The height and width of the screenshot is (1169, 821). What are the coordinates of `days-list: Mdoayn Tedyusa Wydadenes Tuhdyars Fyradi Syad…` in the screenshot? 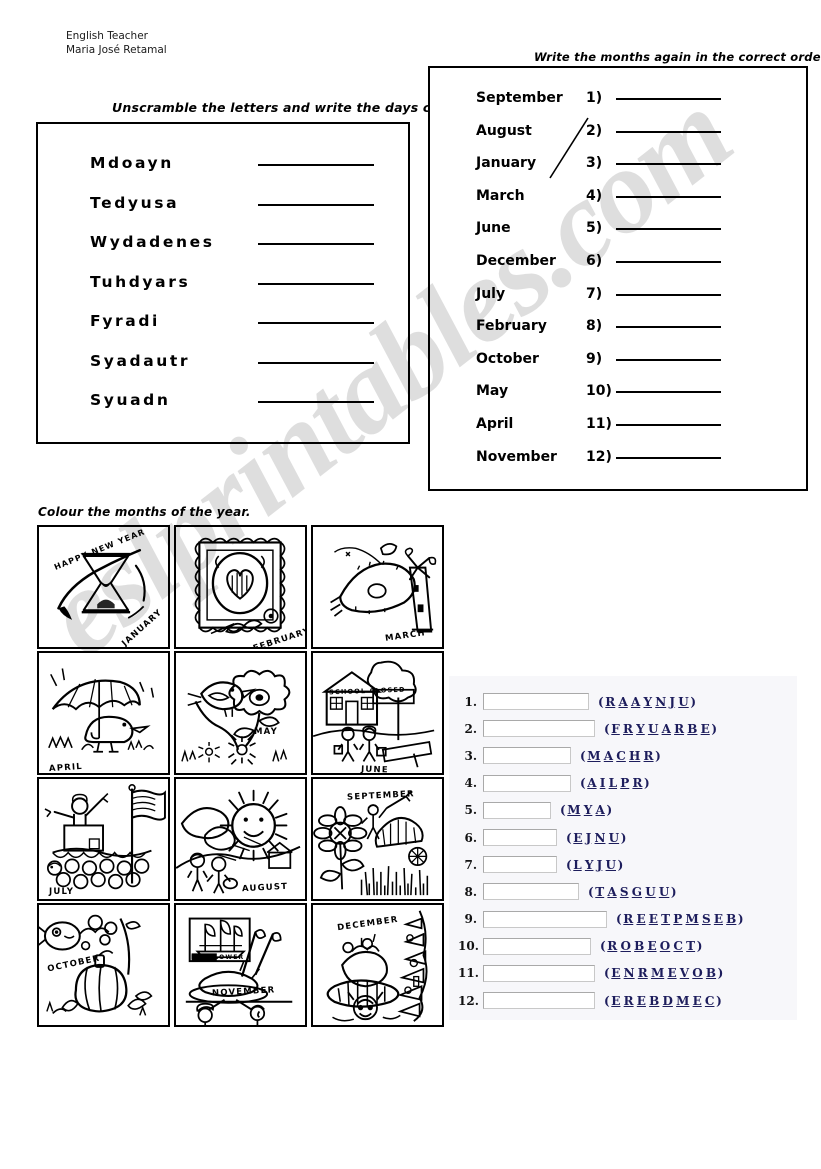 It's located at (223, 283).